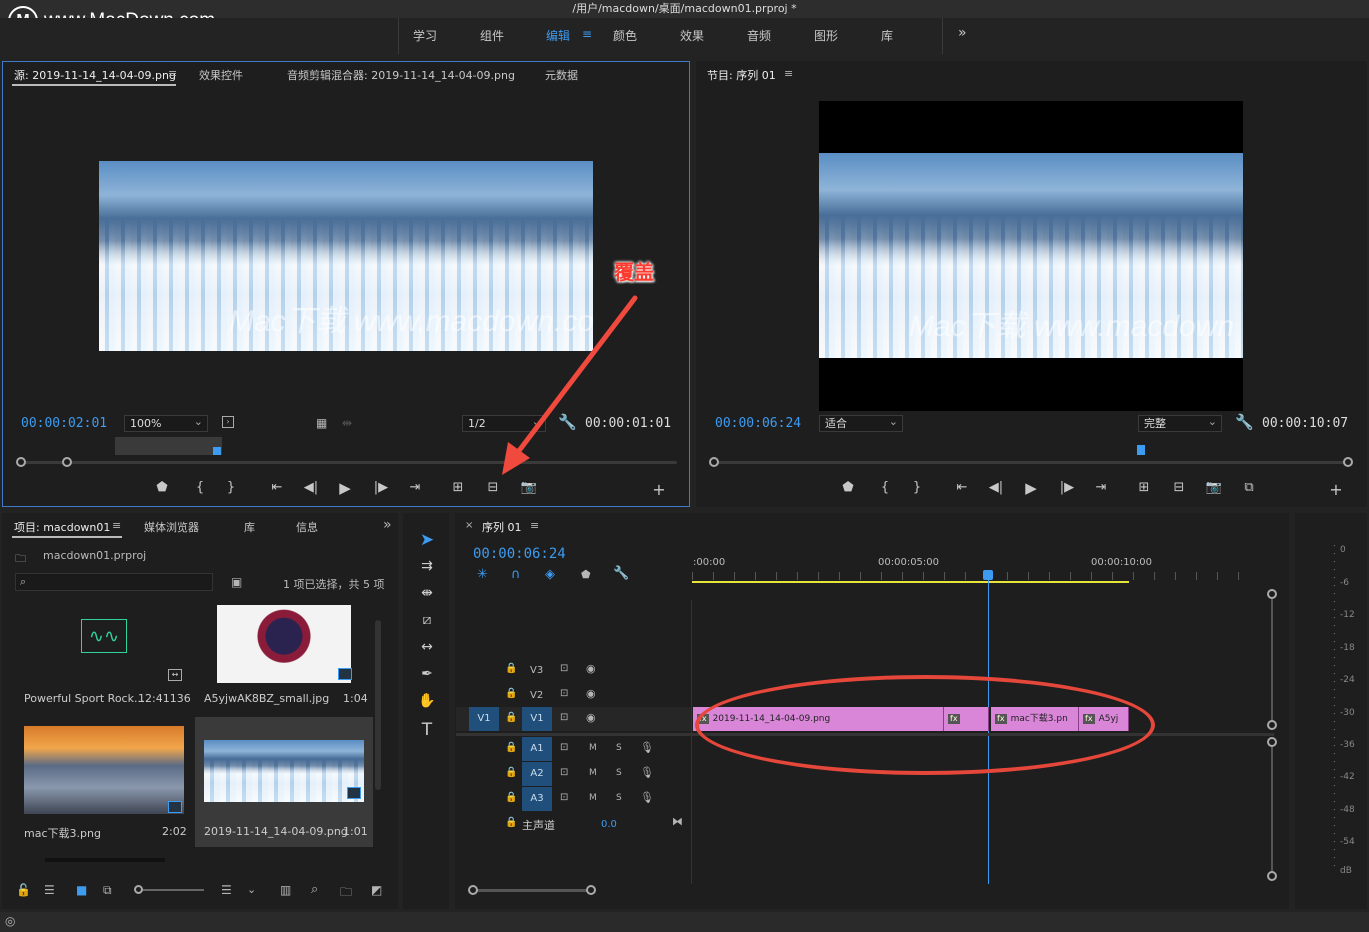  I want to click on more-workspaces-icon: », so click(962, 33).